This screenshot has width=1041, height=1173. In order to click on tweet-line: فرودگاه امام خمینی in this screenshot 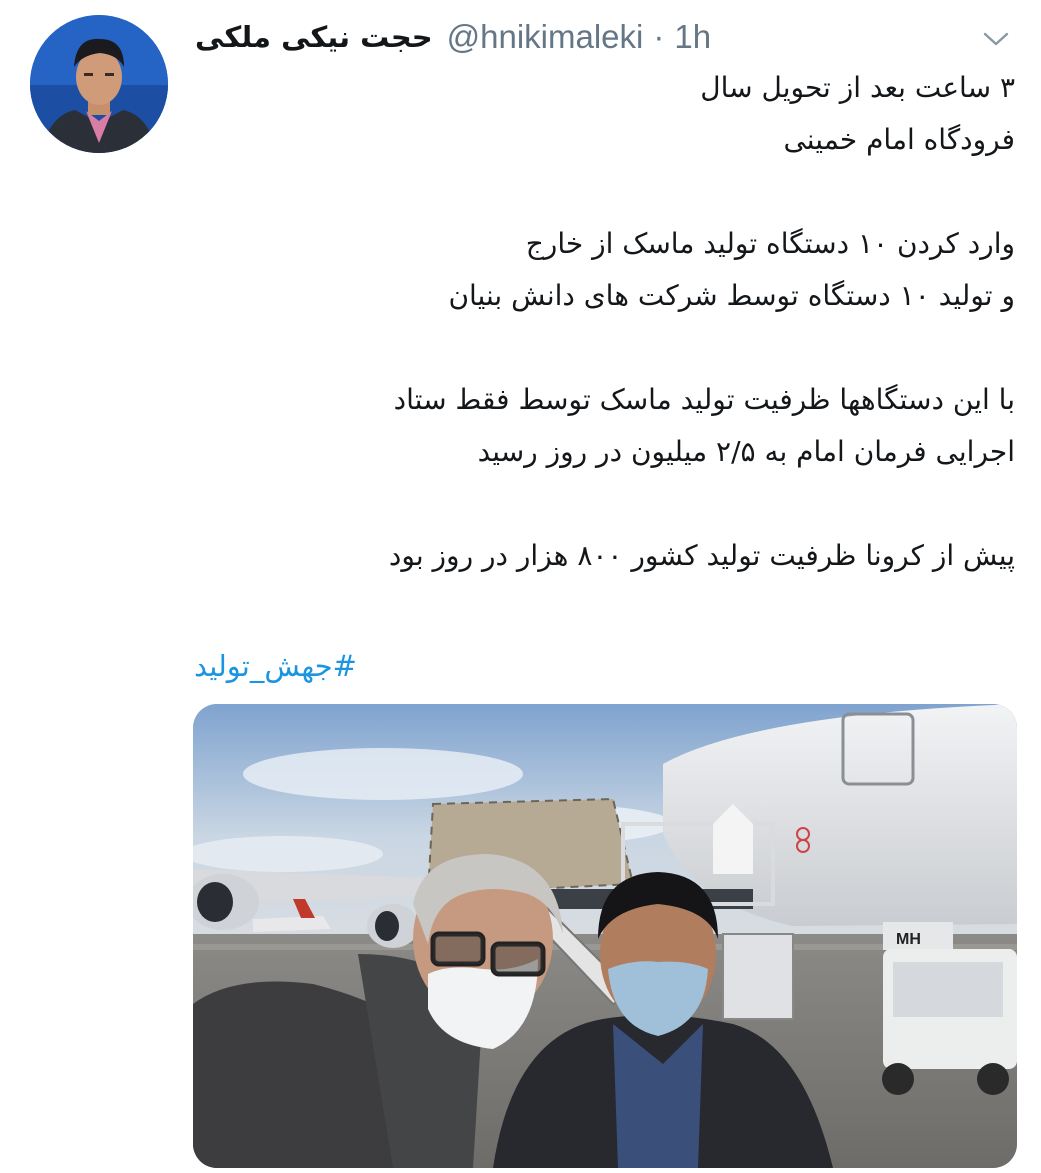, I will do `click(899, 139)`.